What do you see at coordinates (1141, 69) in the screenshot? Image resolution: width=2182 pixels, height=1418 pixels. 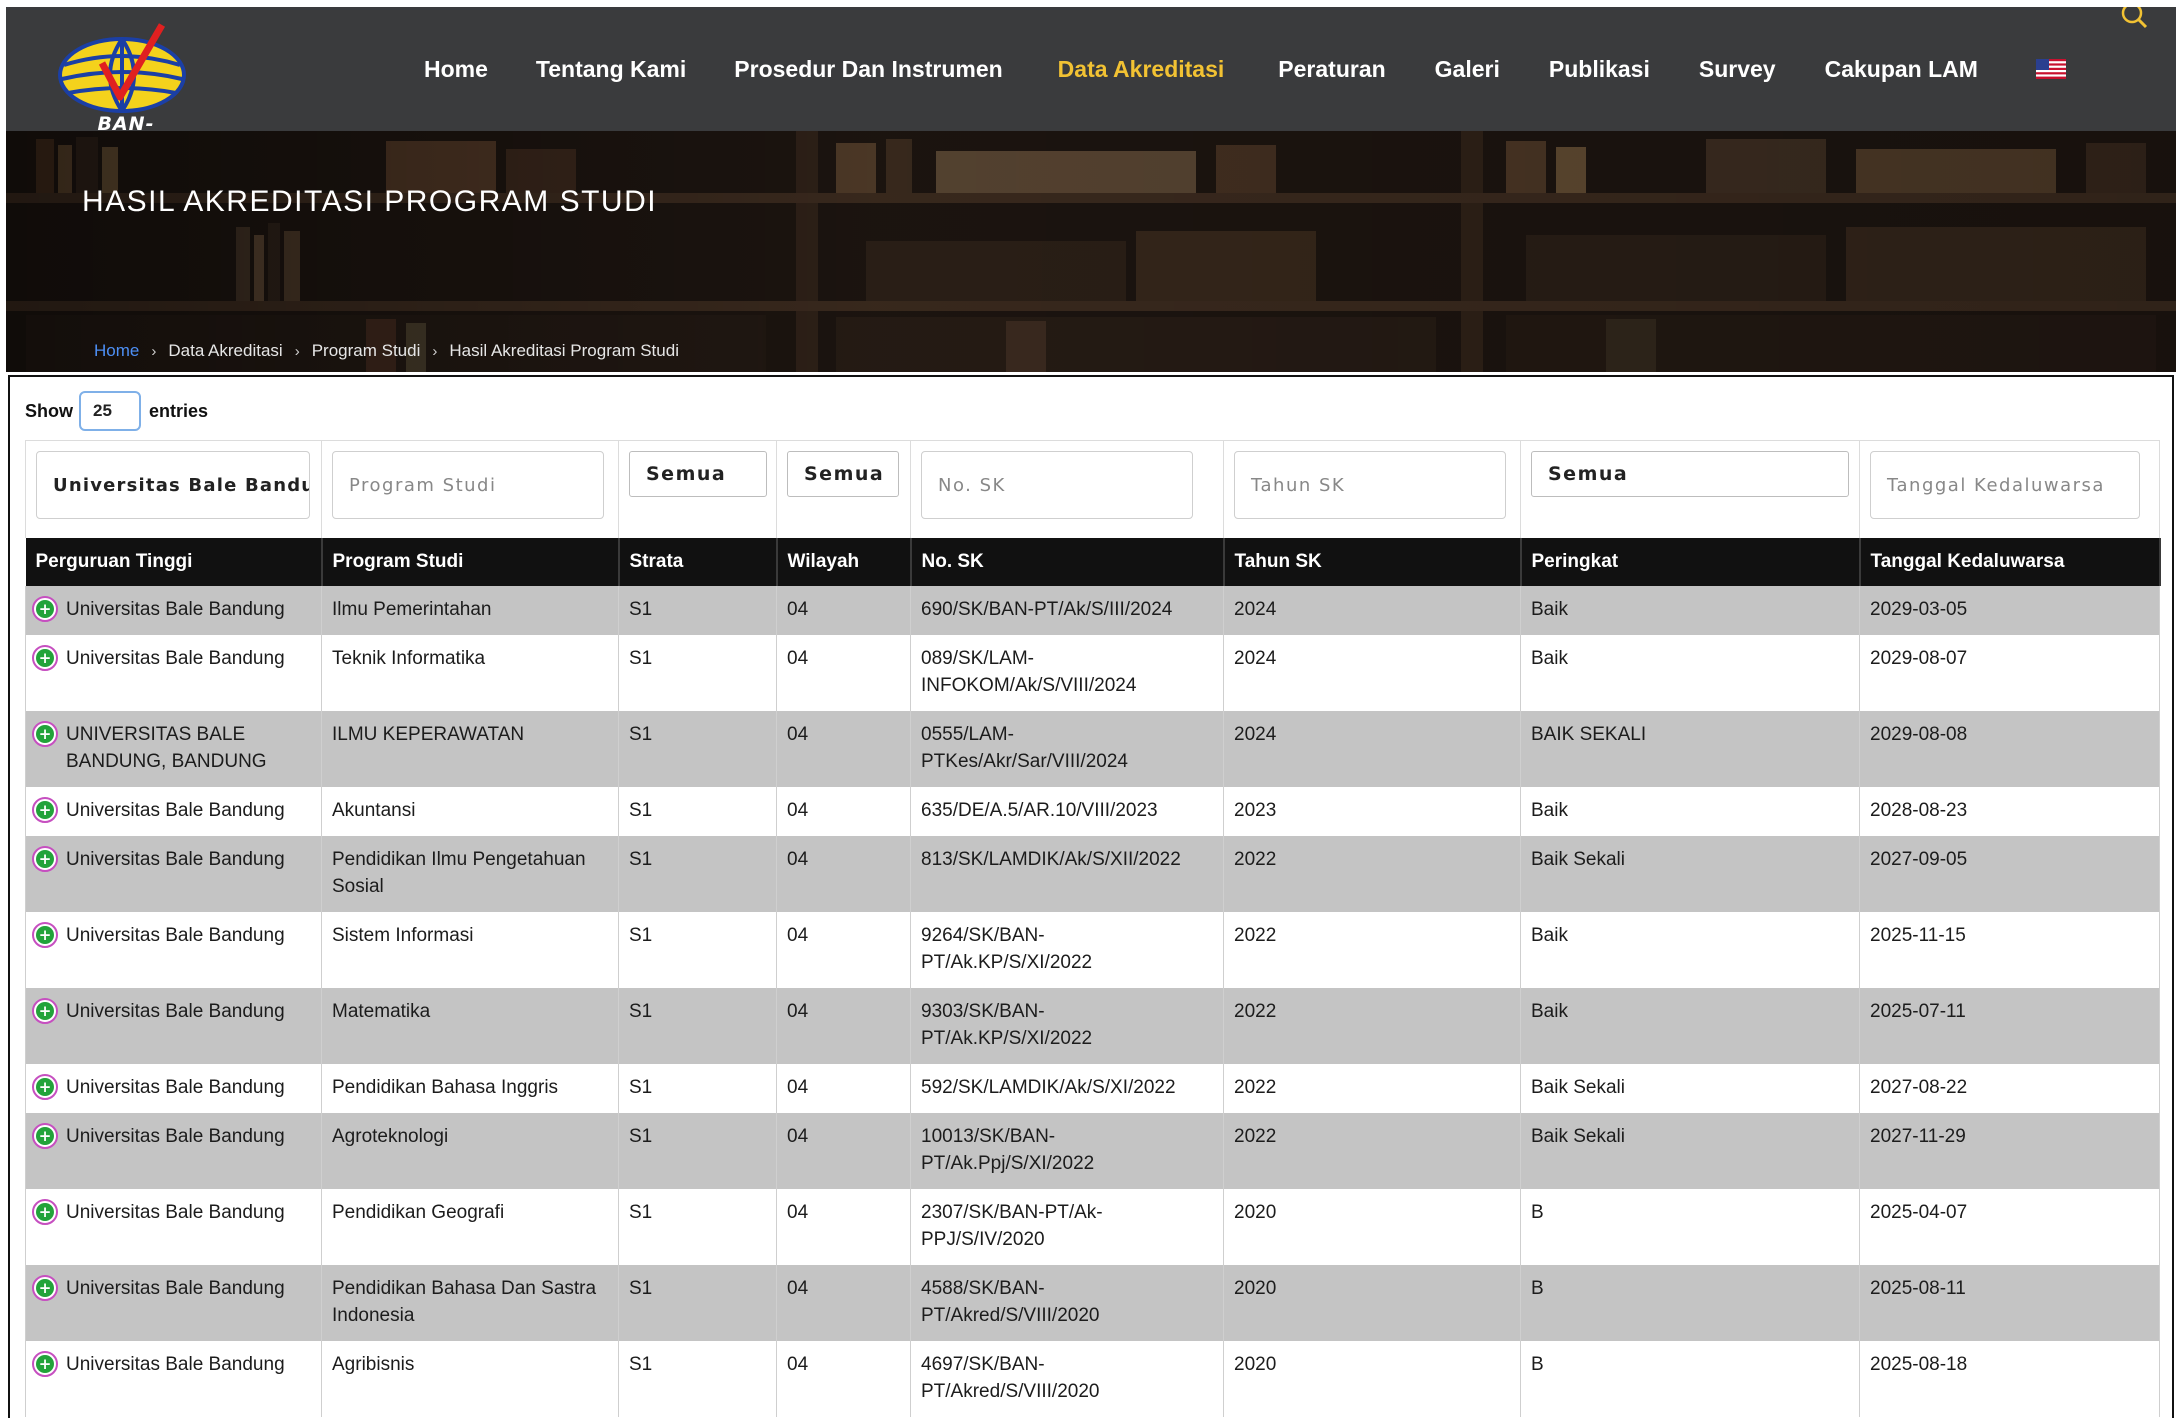 I see `nav-item-data-akreditasi: Data Akreditasi` at bounding box center [1141, 69].